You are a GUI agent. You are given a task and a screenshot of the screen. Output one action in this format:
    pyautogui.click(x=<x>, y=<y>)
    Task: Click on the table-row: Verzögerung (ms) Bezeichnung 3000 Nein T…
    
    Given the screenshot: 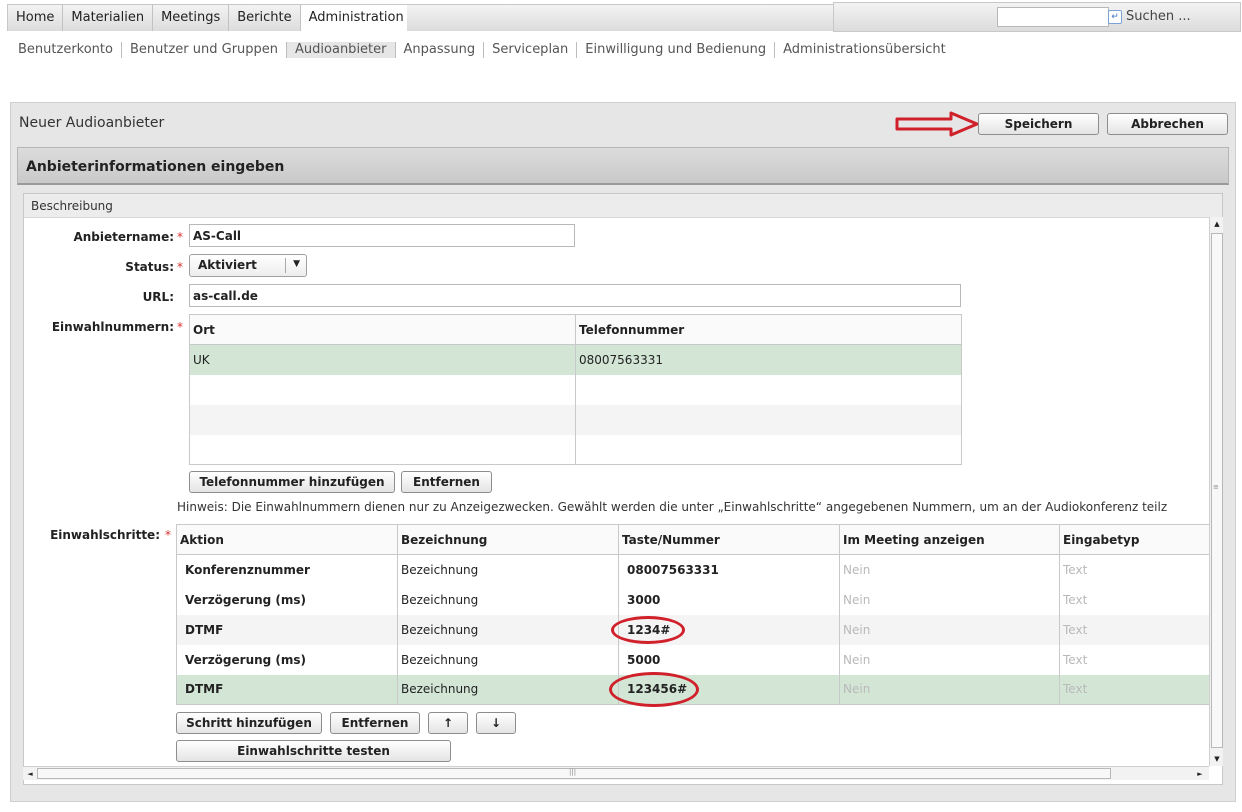 What is the action you would take?
    pyautogui.click(x=693, y=599)
    